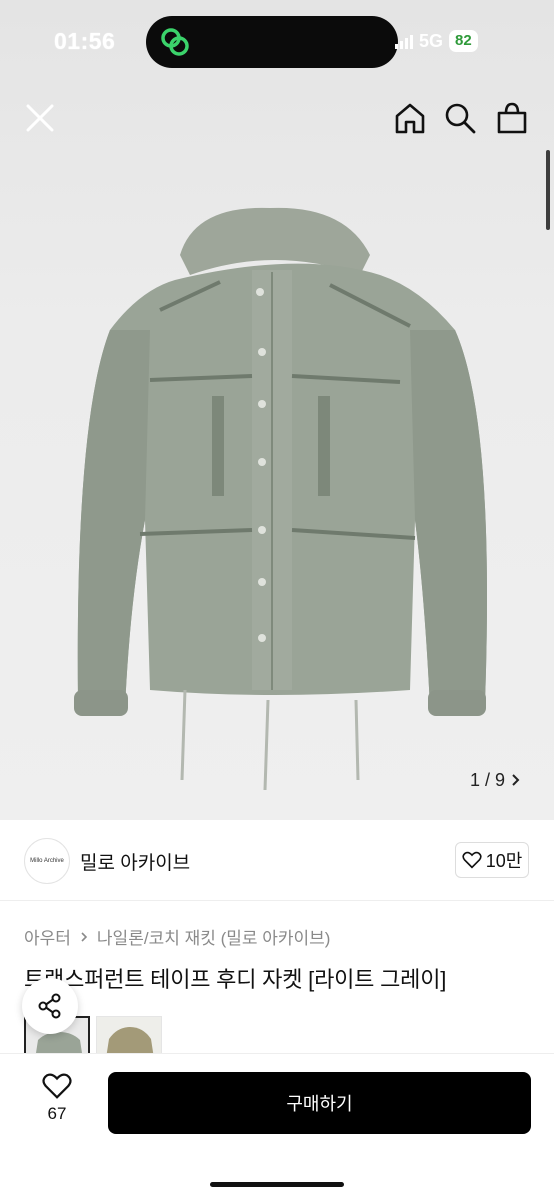 The height and width of the screenshot is (1200, 554). Describe the element at coordinates (272, 42) in the screenshot. I see `dynamic-island` at that location.